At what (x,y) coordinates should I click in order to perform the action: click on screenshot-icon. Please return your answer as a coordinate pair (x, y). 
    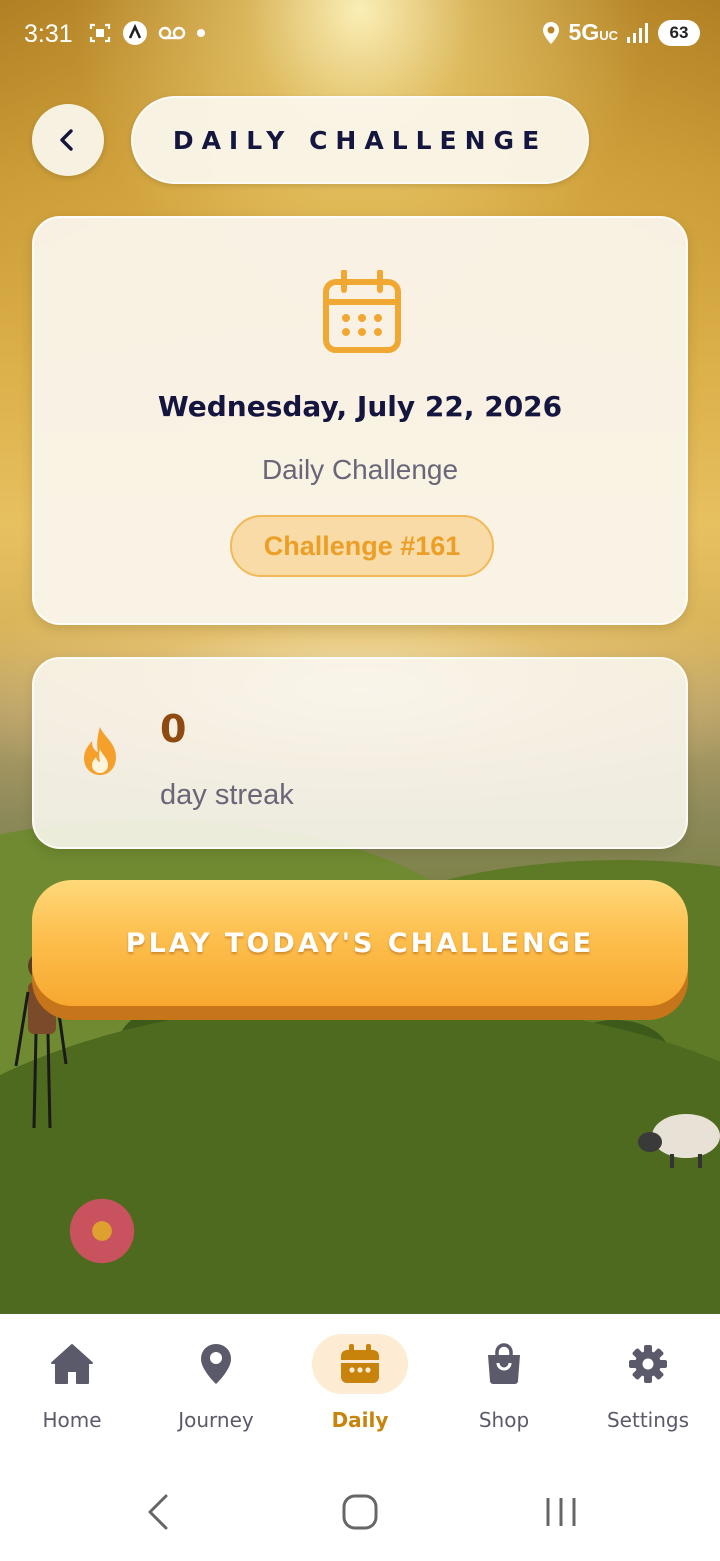
    Looking at the image, I should click on (100, 33).